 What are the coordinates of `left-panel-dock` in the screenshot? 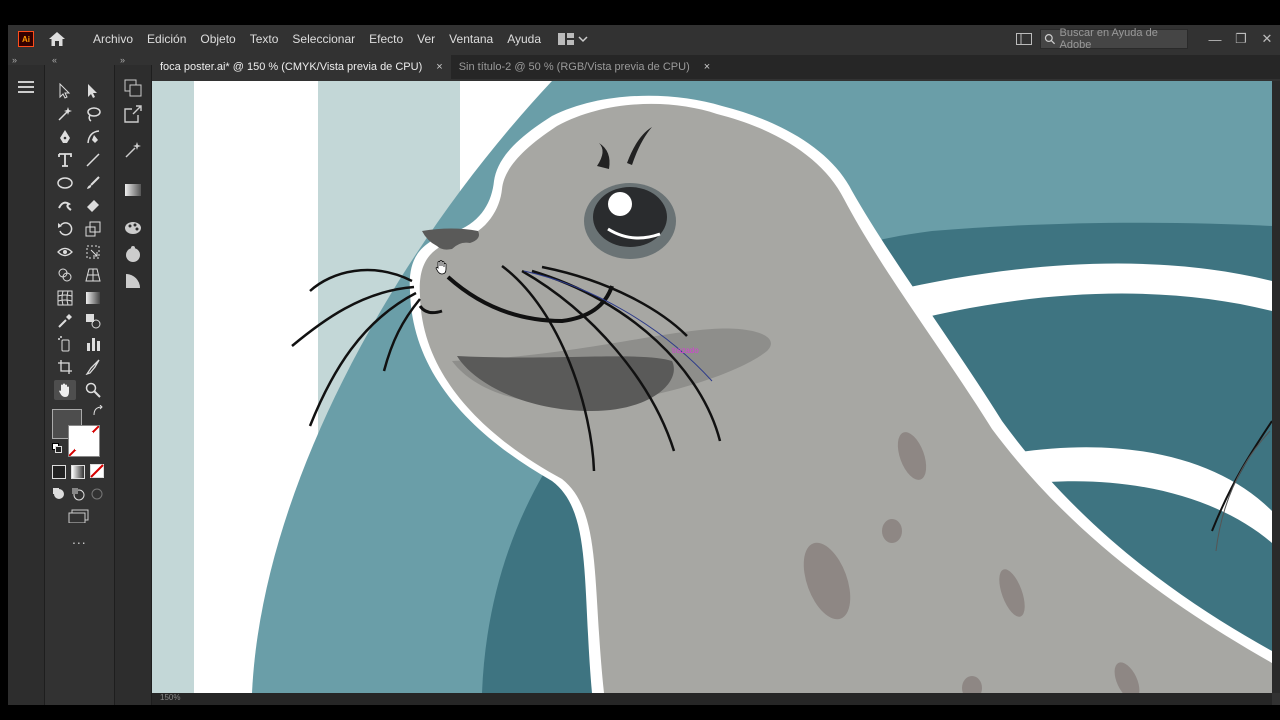 It's located at (26, 385).